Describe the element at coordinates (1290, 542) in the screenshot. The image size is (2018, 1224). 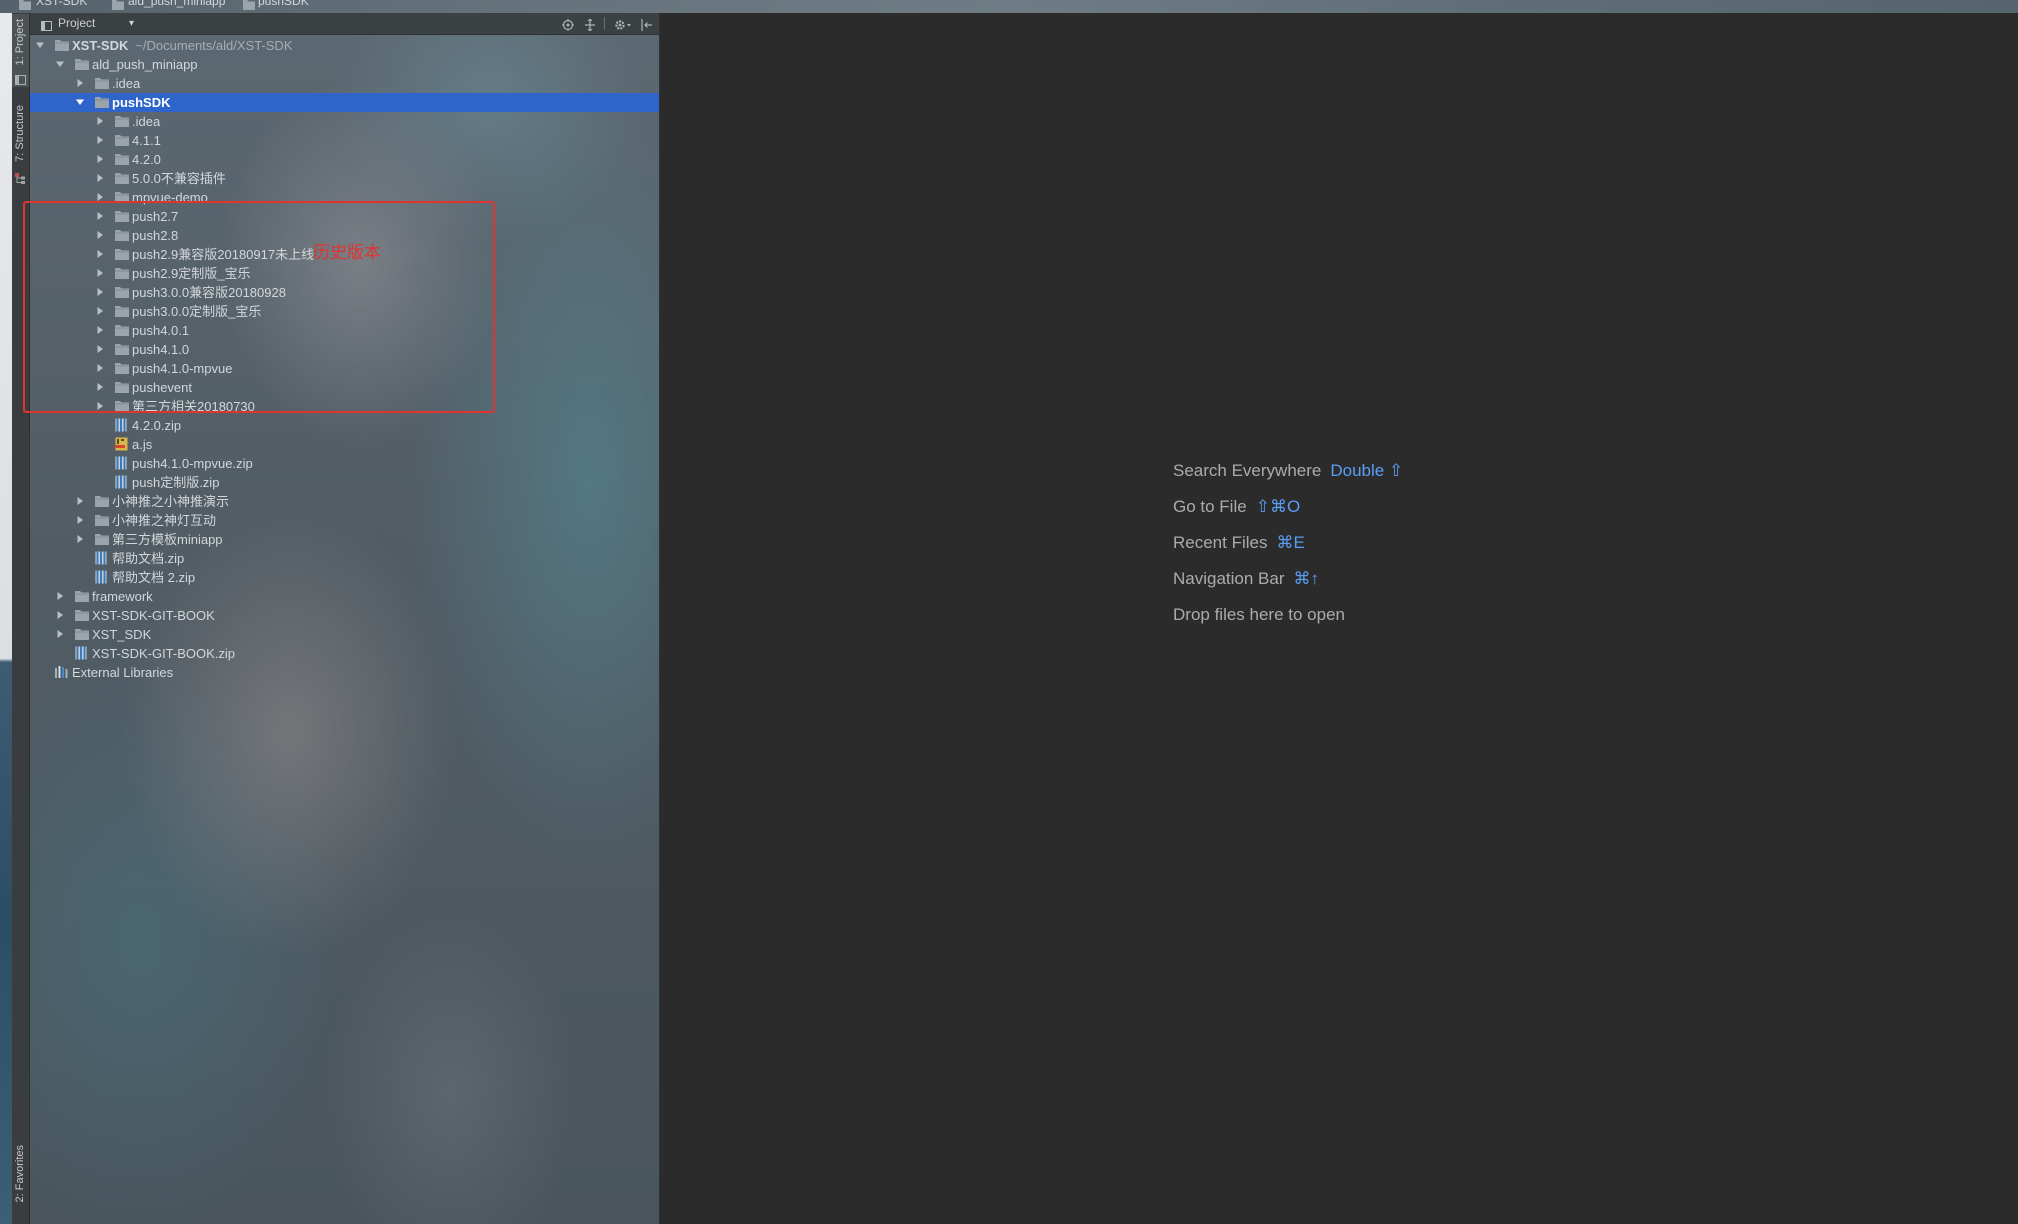
I see `hint-shortcut: ⌘E` at that location.